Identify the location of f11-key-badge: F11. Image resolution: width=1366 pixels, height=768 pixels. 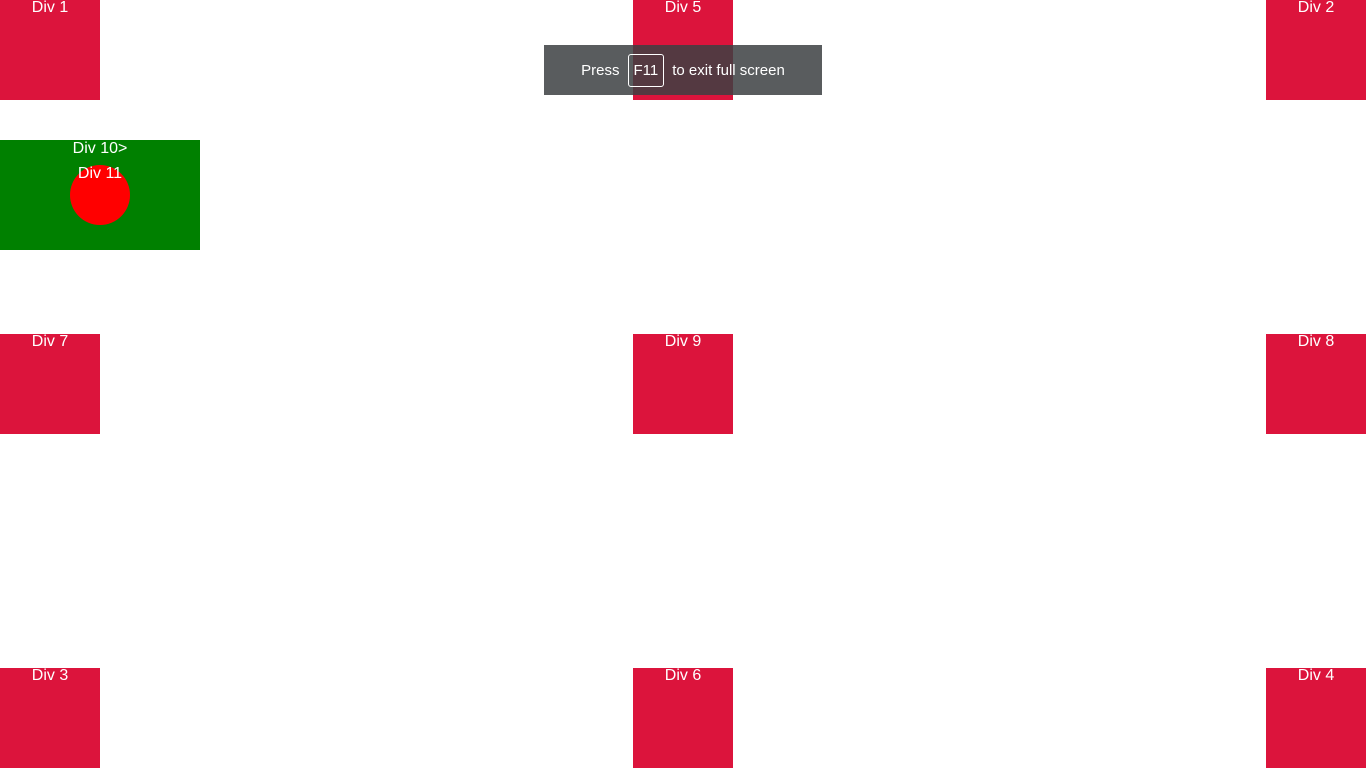
(646, 70).